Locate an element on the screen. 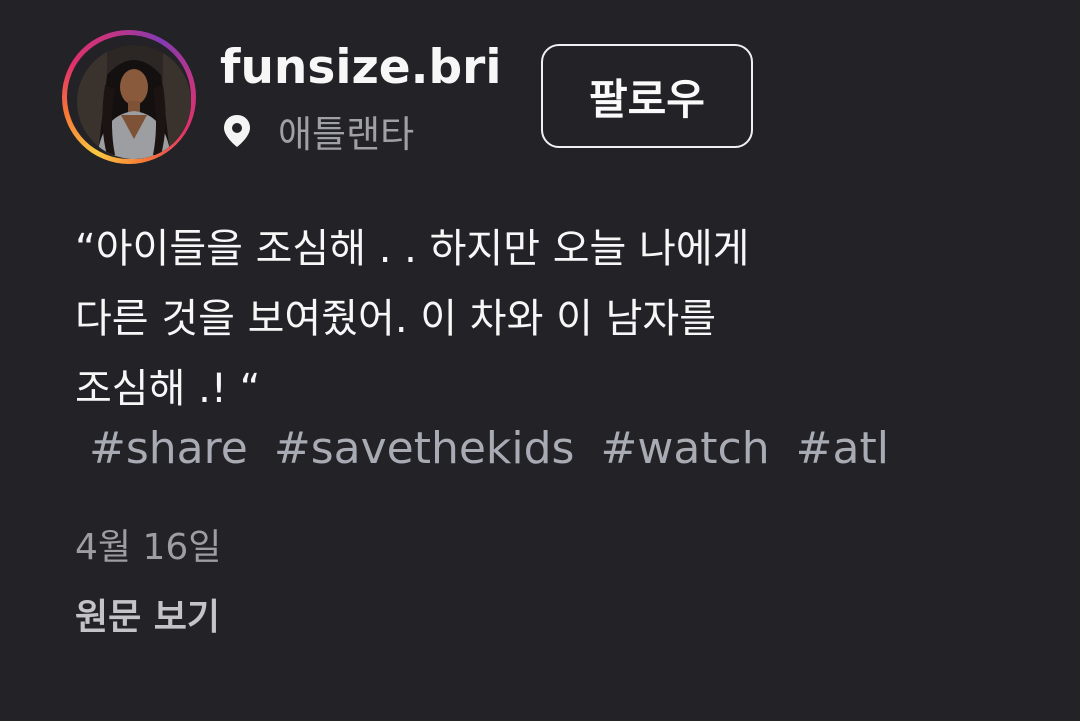 Image resolution: width=1080 pixels, height=721 pixels. hashtag-savethekids: #savethekids is located at coordinates (424, 448).